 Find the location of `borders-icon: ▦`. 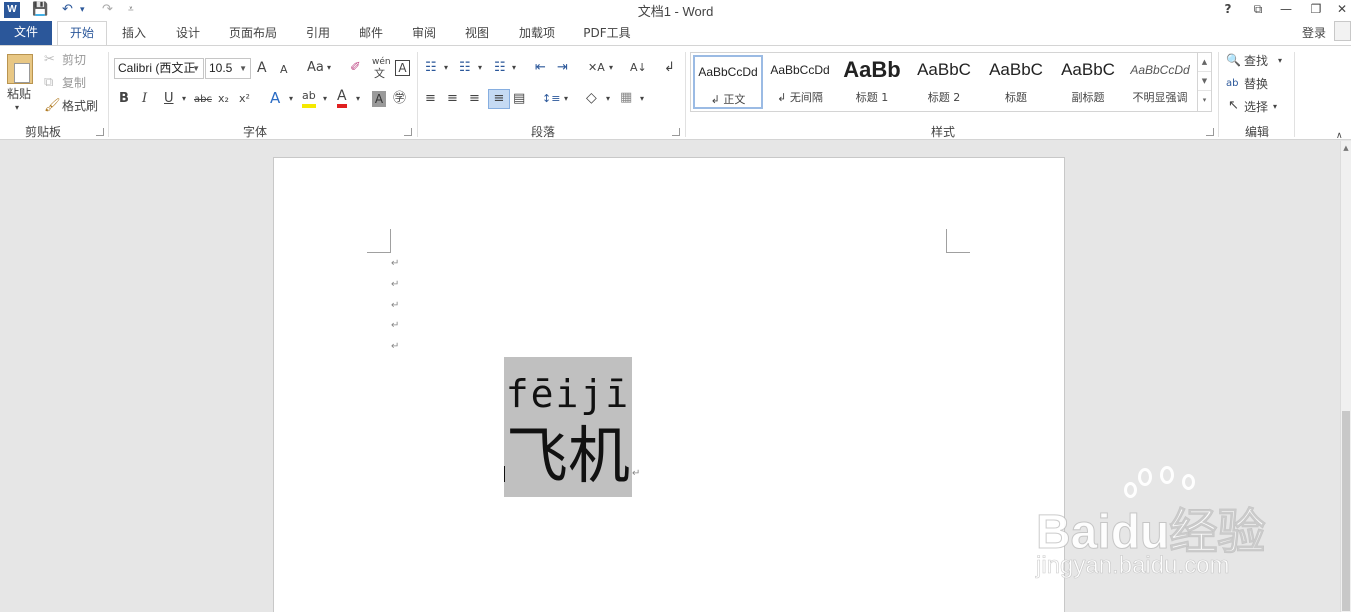

borders-icon: ▦ is located at coordinates (626, 98).